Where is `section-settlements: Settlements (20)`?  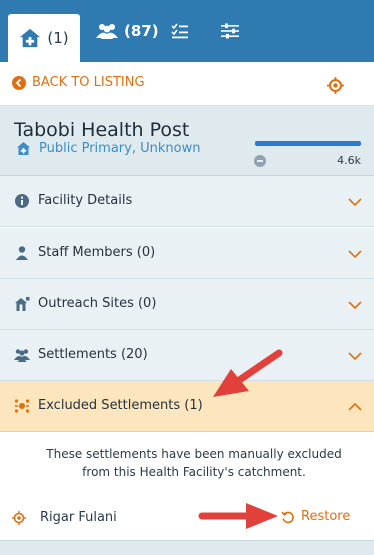
section-settlements: Settlements (20) is located at coordinates (187, 355).